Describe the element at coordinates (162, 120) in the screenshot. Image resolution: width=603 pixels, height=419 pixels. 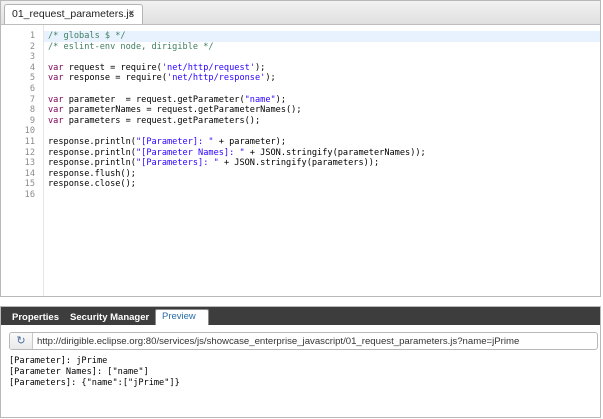
I see `code-token: parameters = request.getParameters();` at that location.